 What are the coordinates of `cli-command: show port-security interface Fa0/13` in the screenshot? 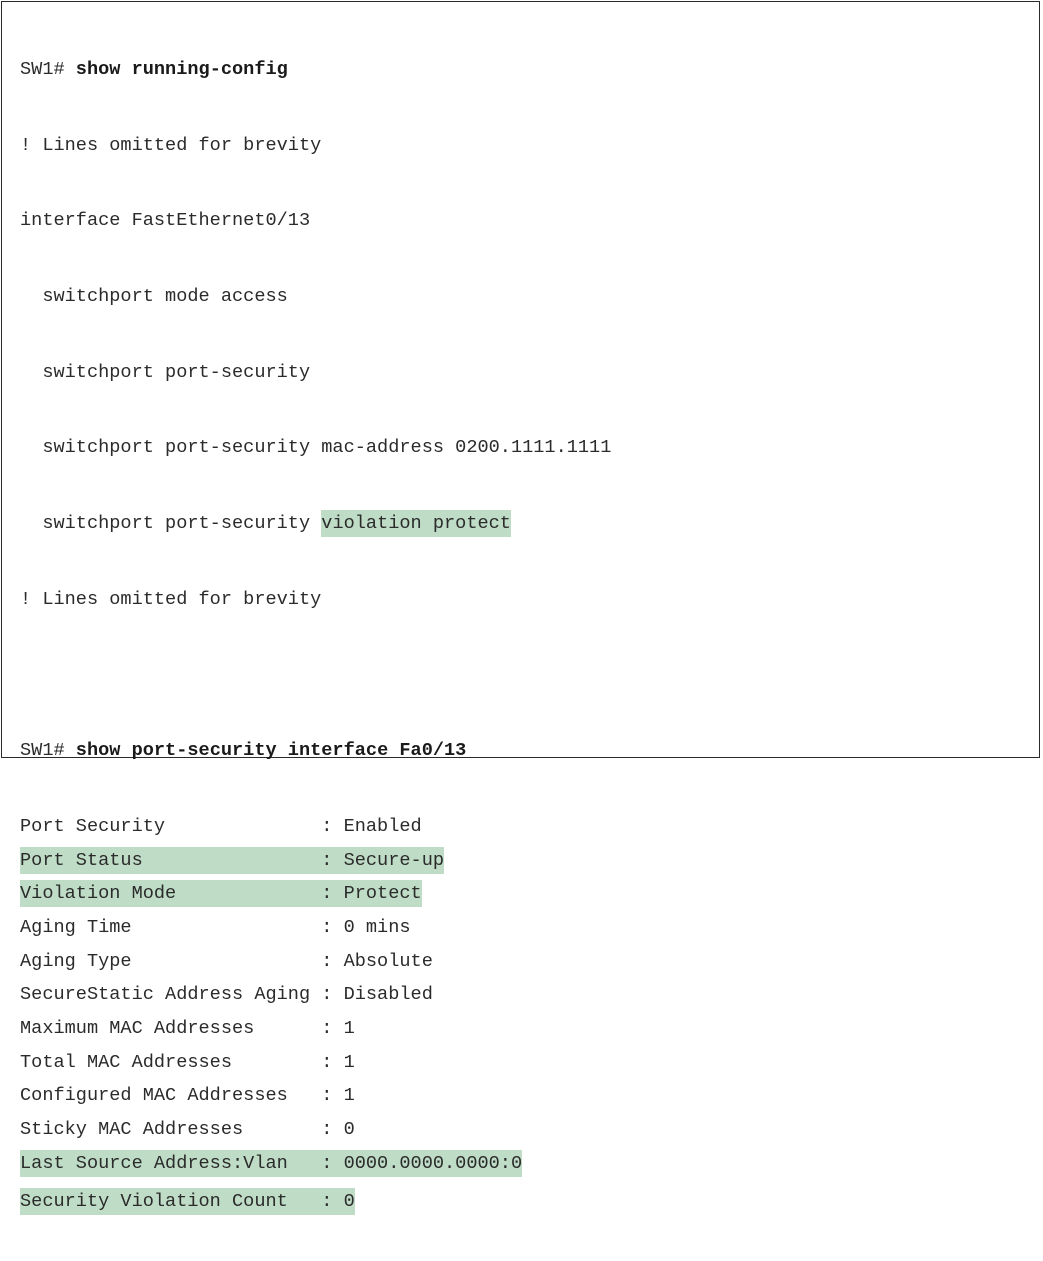 It's located at (271, 751).